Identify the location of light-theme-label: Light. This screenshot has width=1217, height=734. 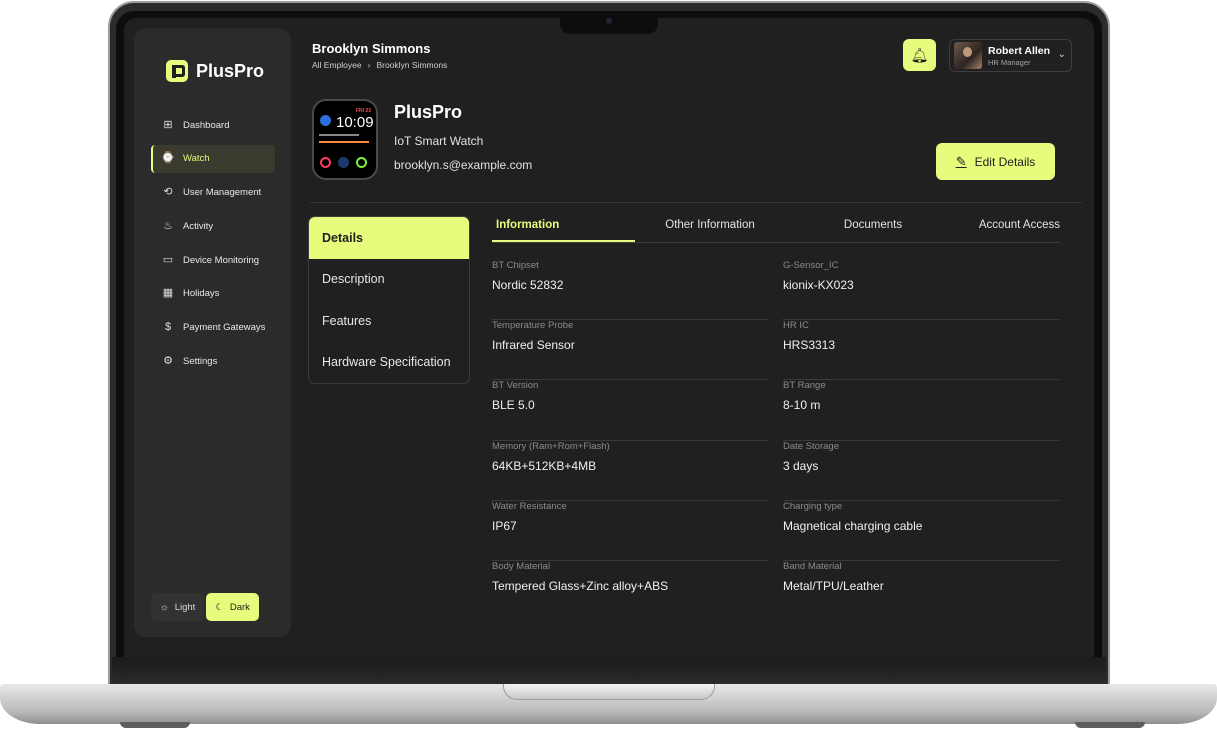
(185, 607).